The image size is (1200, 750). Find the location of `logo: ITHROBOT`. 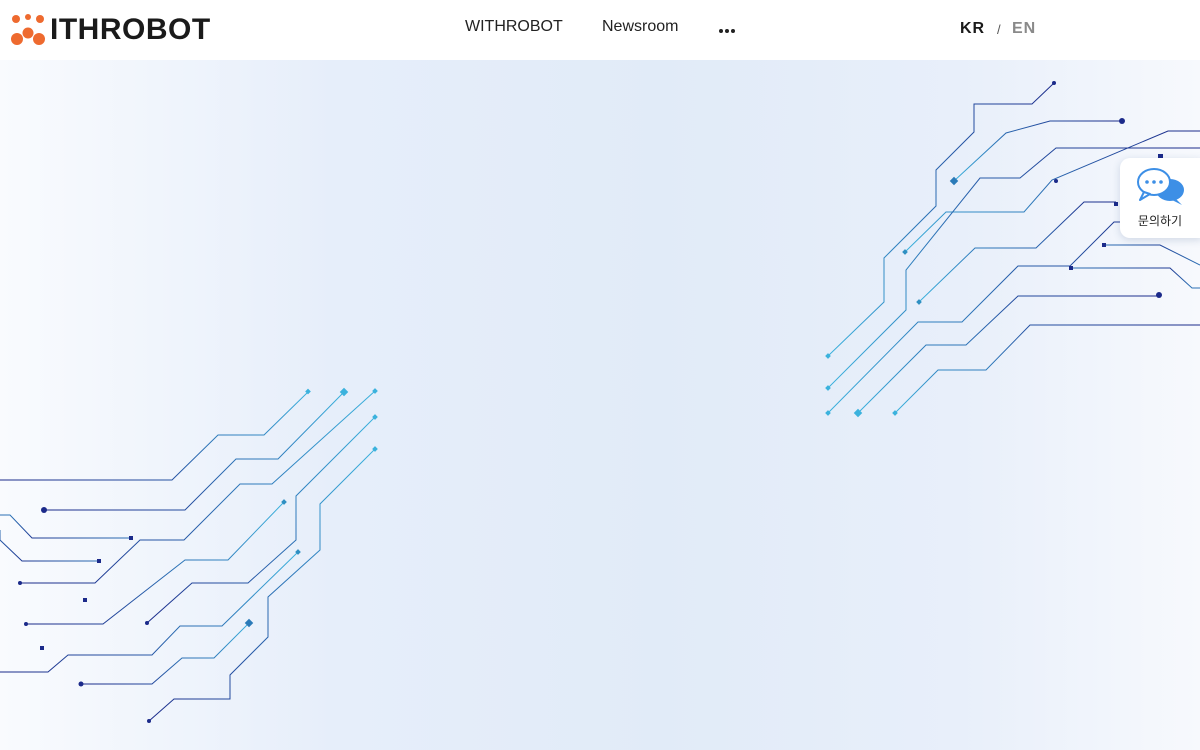

logo: ITHROBOT is located at coordinates (110, 30).